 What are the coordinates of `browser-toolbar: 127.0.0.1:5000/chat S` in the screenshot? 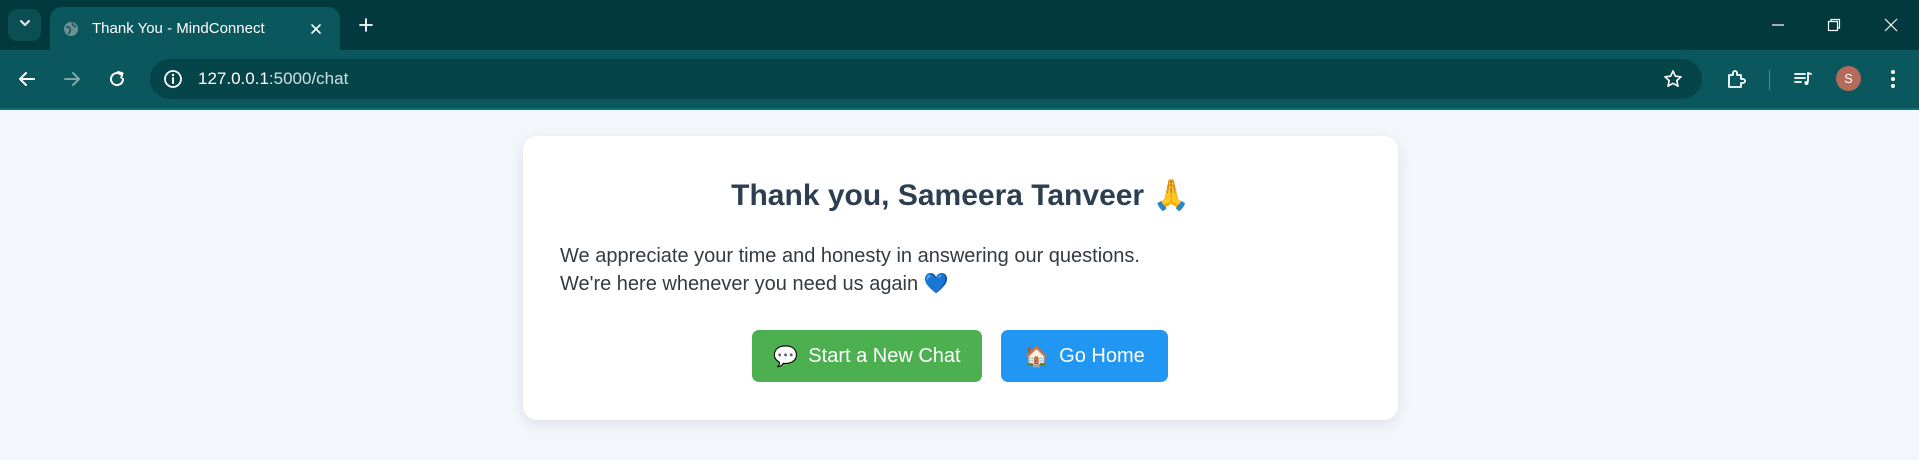 It's located at (959, 80).